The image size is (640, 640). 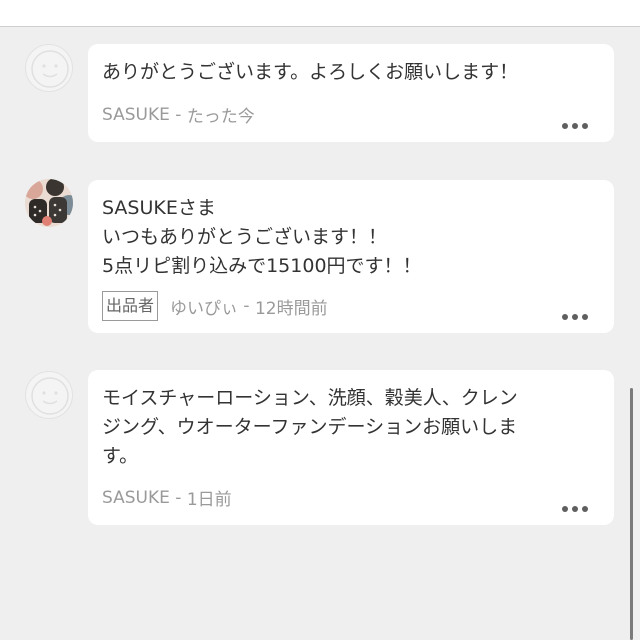 What do you see at coordinates (130, 306) in the screenshot?
I see `seller-badge: 出品者` at bounding box center [130, 306].